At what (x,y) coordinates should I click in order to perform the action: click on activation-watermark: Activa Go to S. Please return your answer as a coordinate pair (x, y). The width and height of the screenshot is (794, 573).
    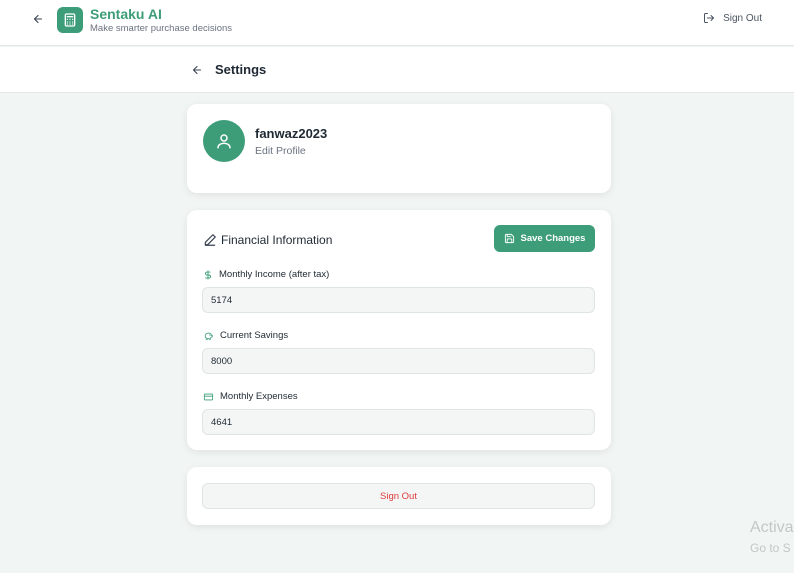
    Looking at the image, I should click on (772, 538).